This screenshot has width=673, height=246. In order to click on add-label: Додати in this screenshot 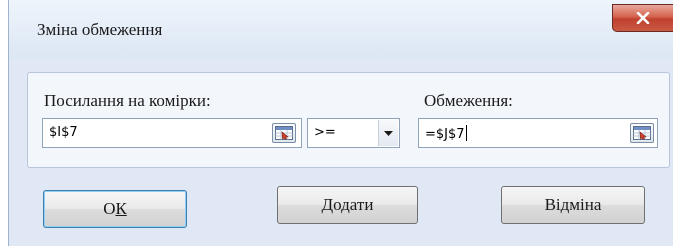, I will do `click(347, 204)`.